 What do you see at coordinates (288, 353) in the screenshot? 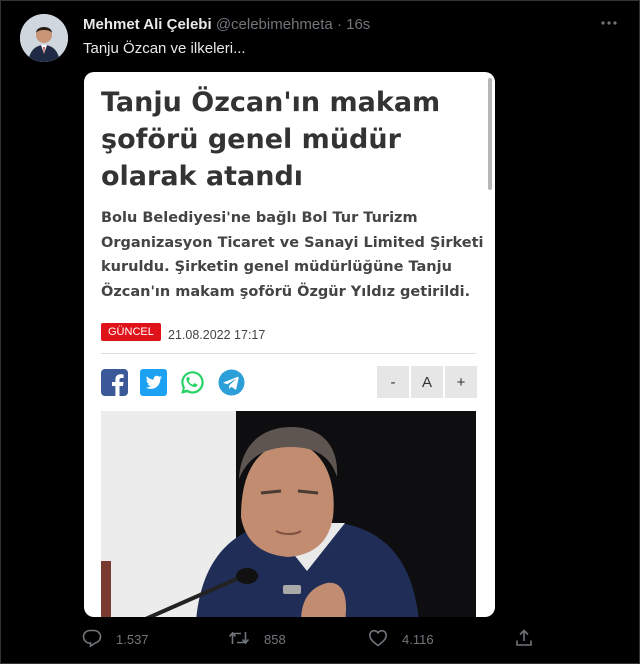
I see `divider` at bounding box center [288, 353].